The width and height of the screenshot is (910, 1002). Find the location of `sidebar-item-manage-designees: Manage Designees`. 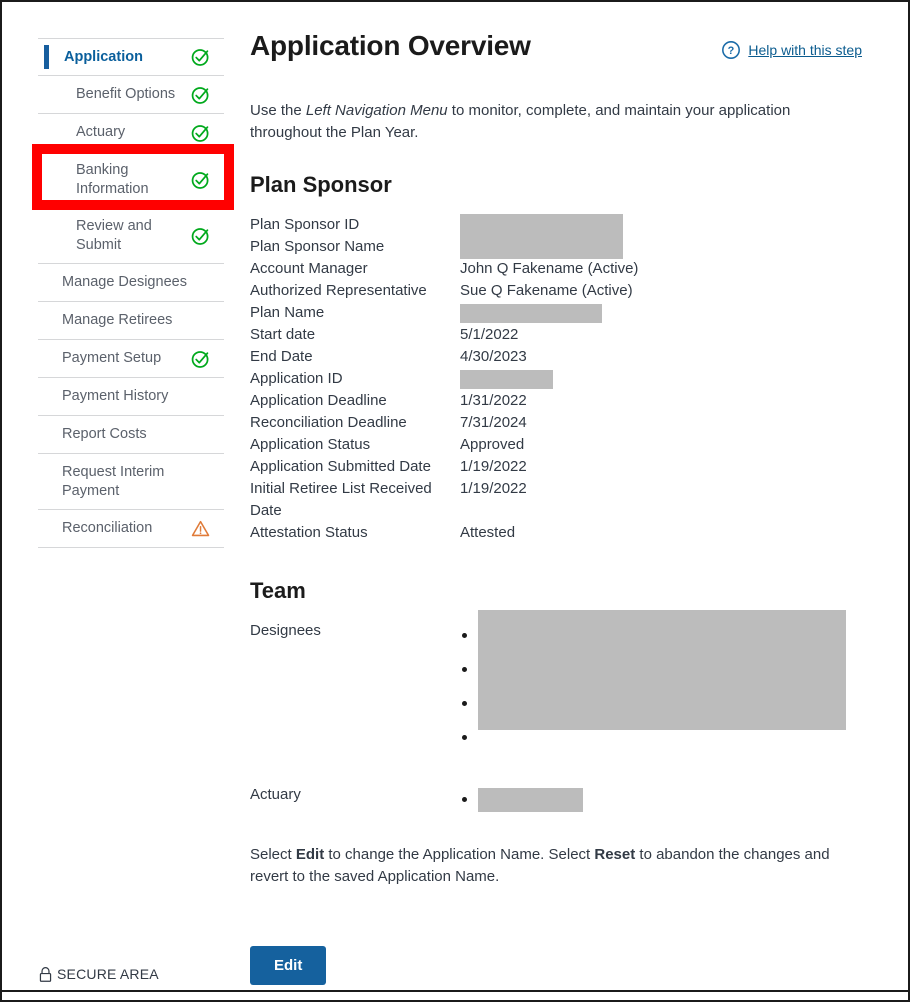

sidebar-item-manage-designees: Manage Designees is located at coordinates (131, 283).